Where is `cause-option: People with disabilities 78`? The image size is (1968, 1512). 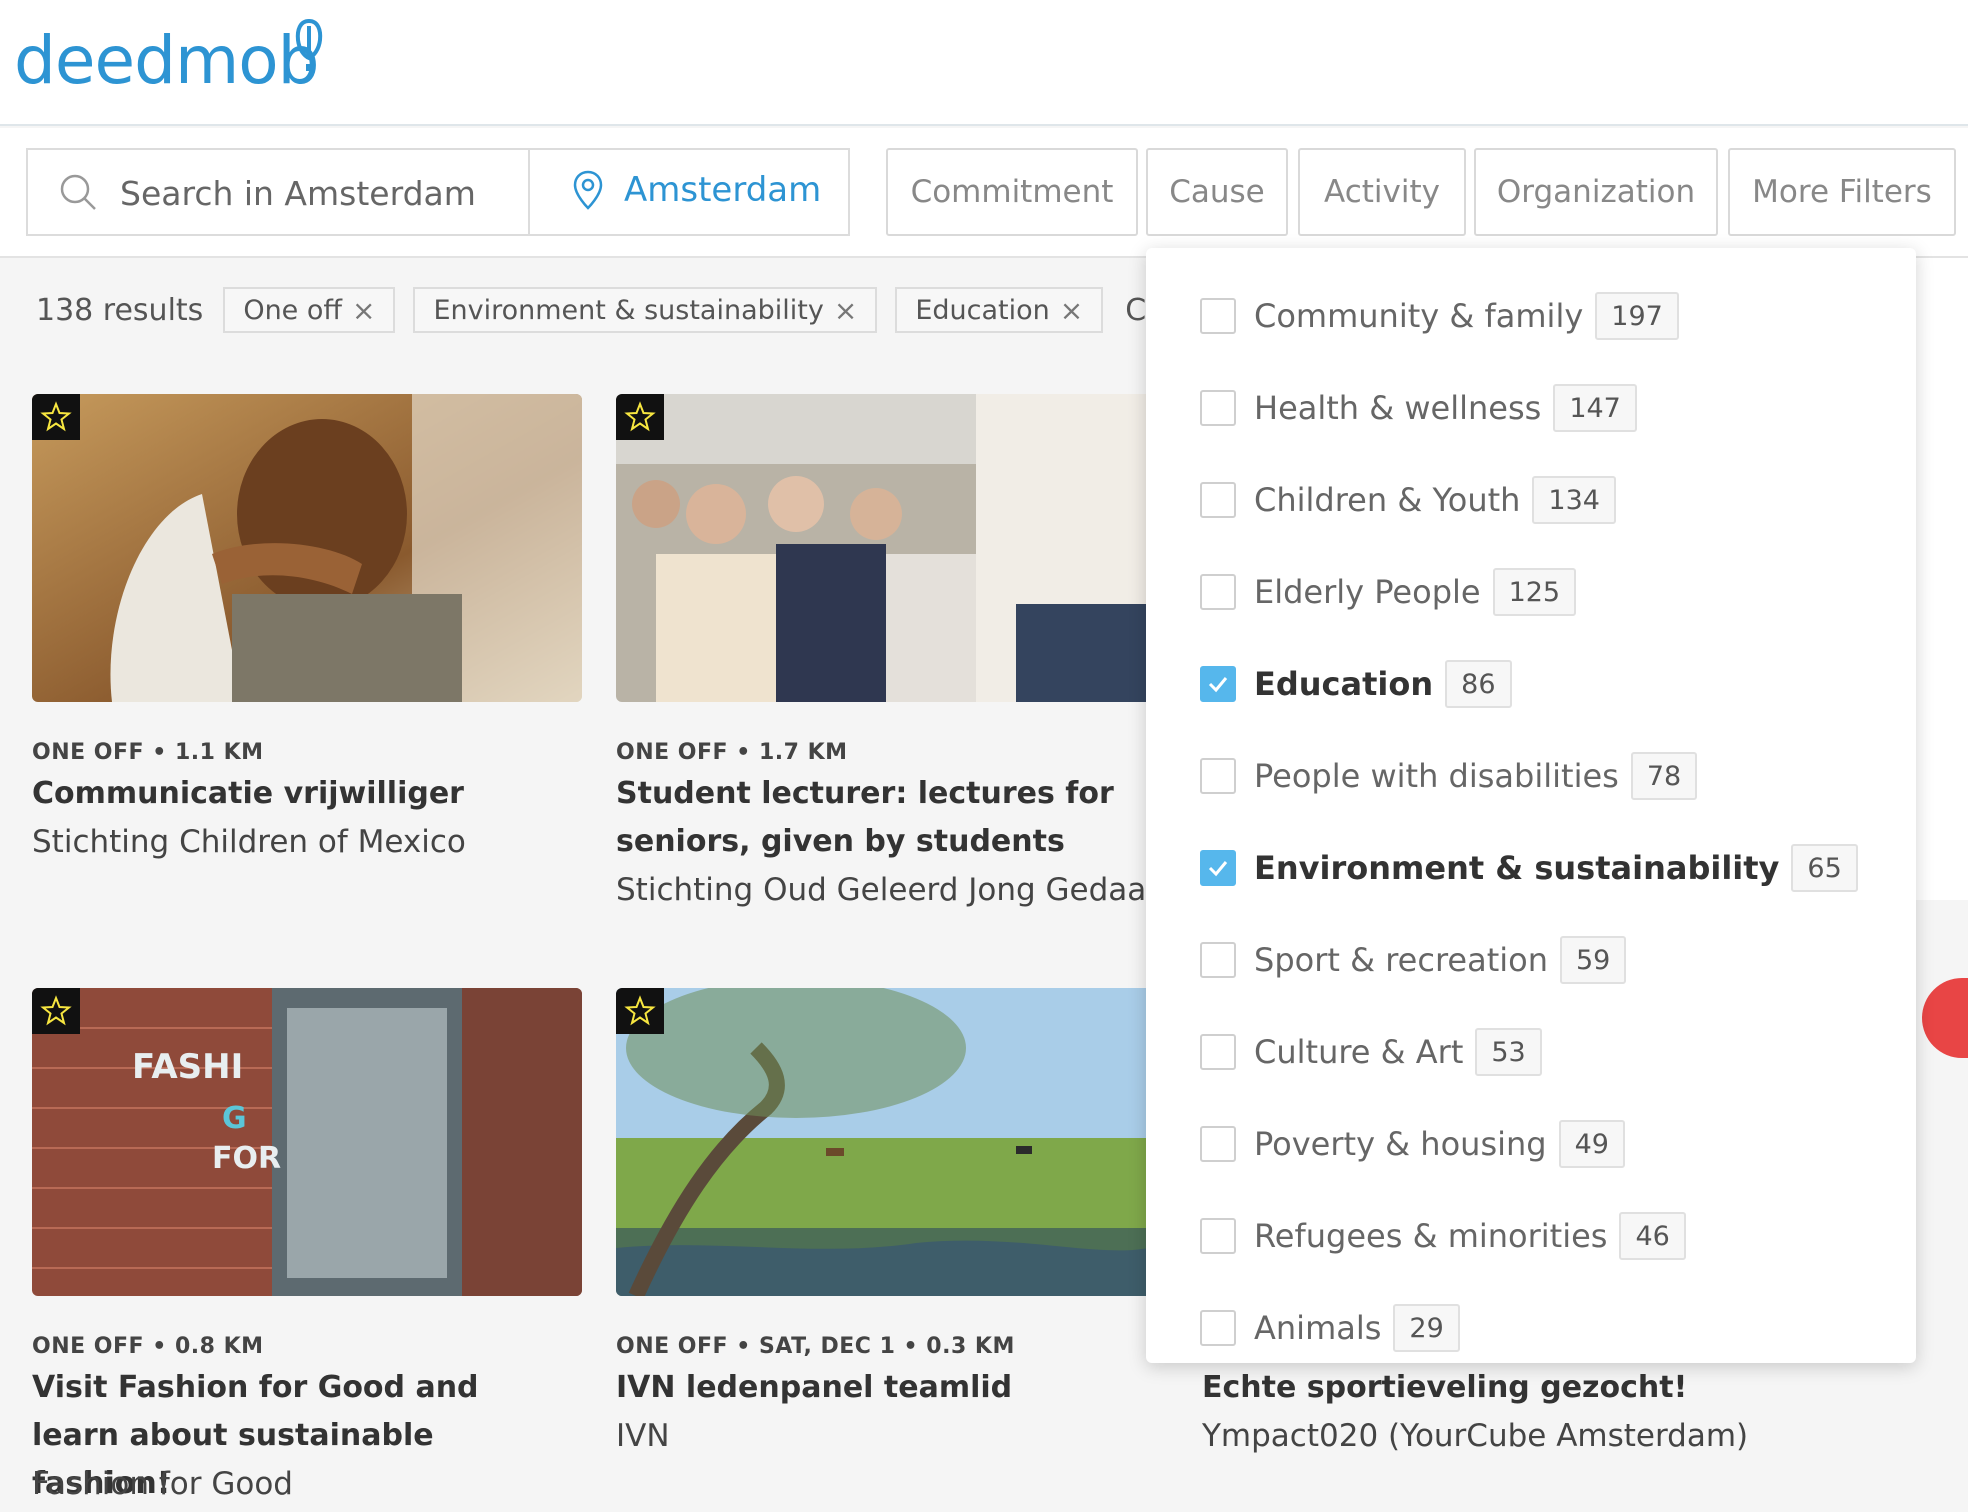
cause-option: People with disabilities 78 is located at coordinates (1449, 776).